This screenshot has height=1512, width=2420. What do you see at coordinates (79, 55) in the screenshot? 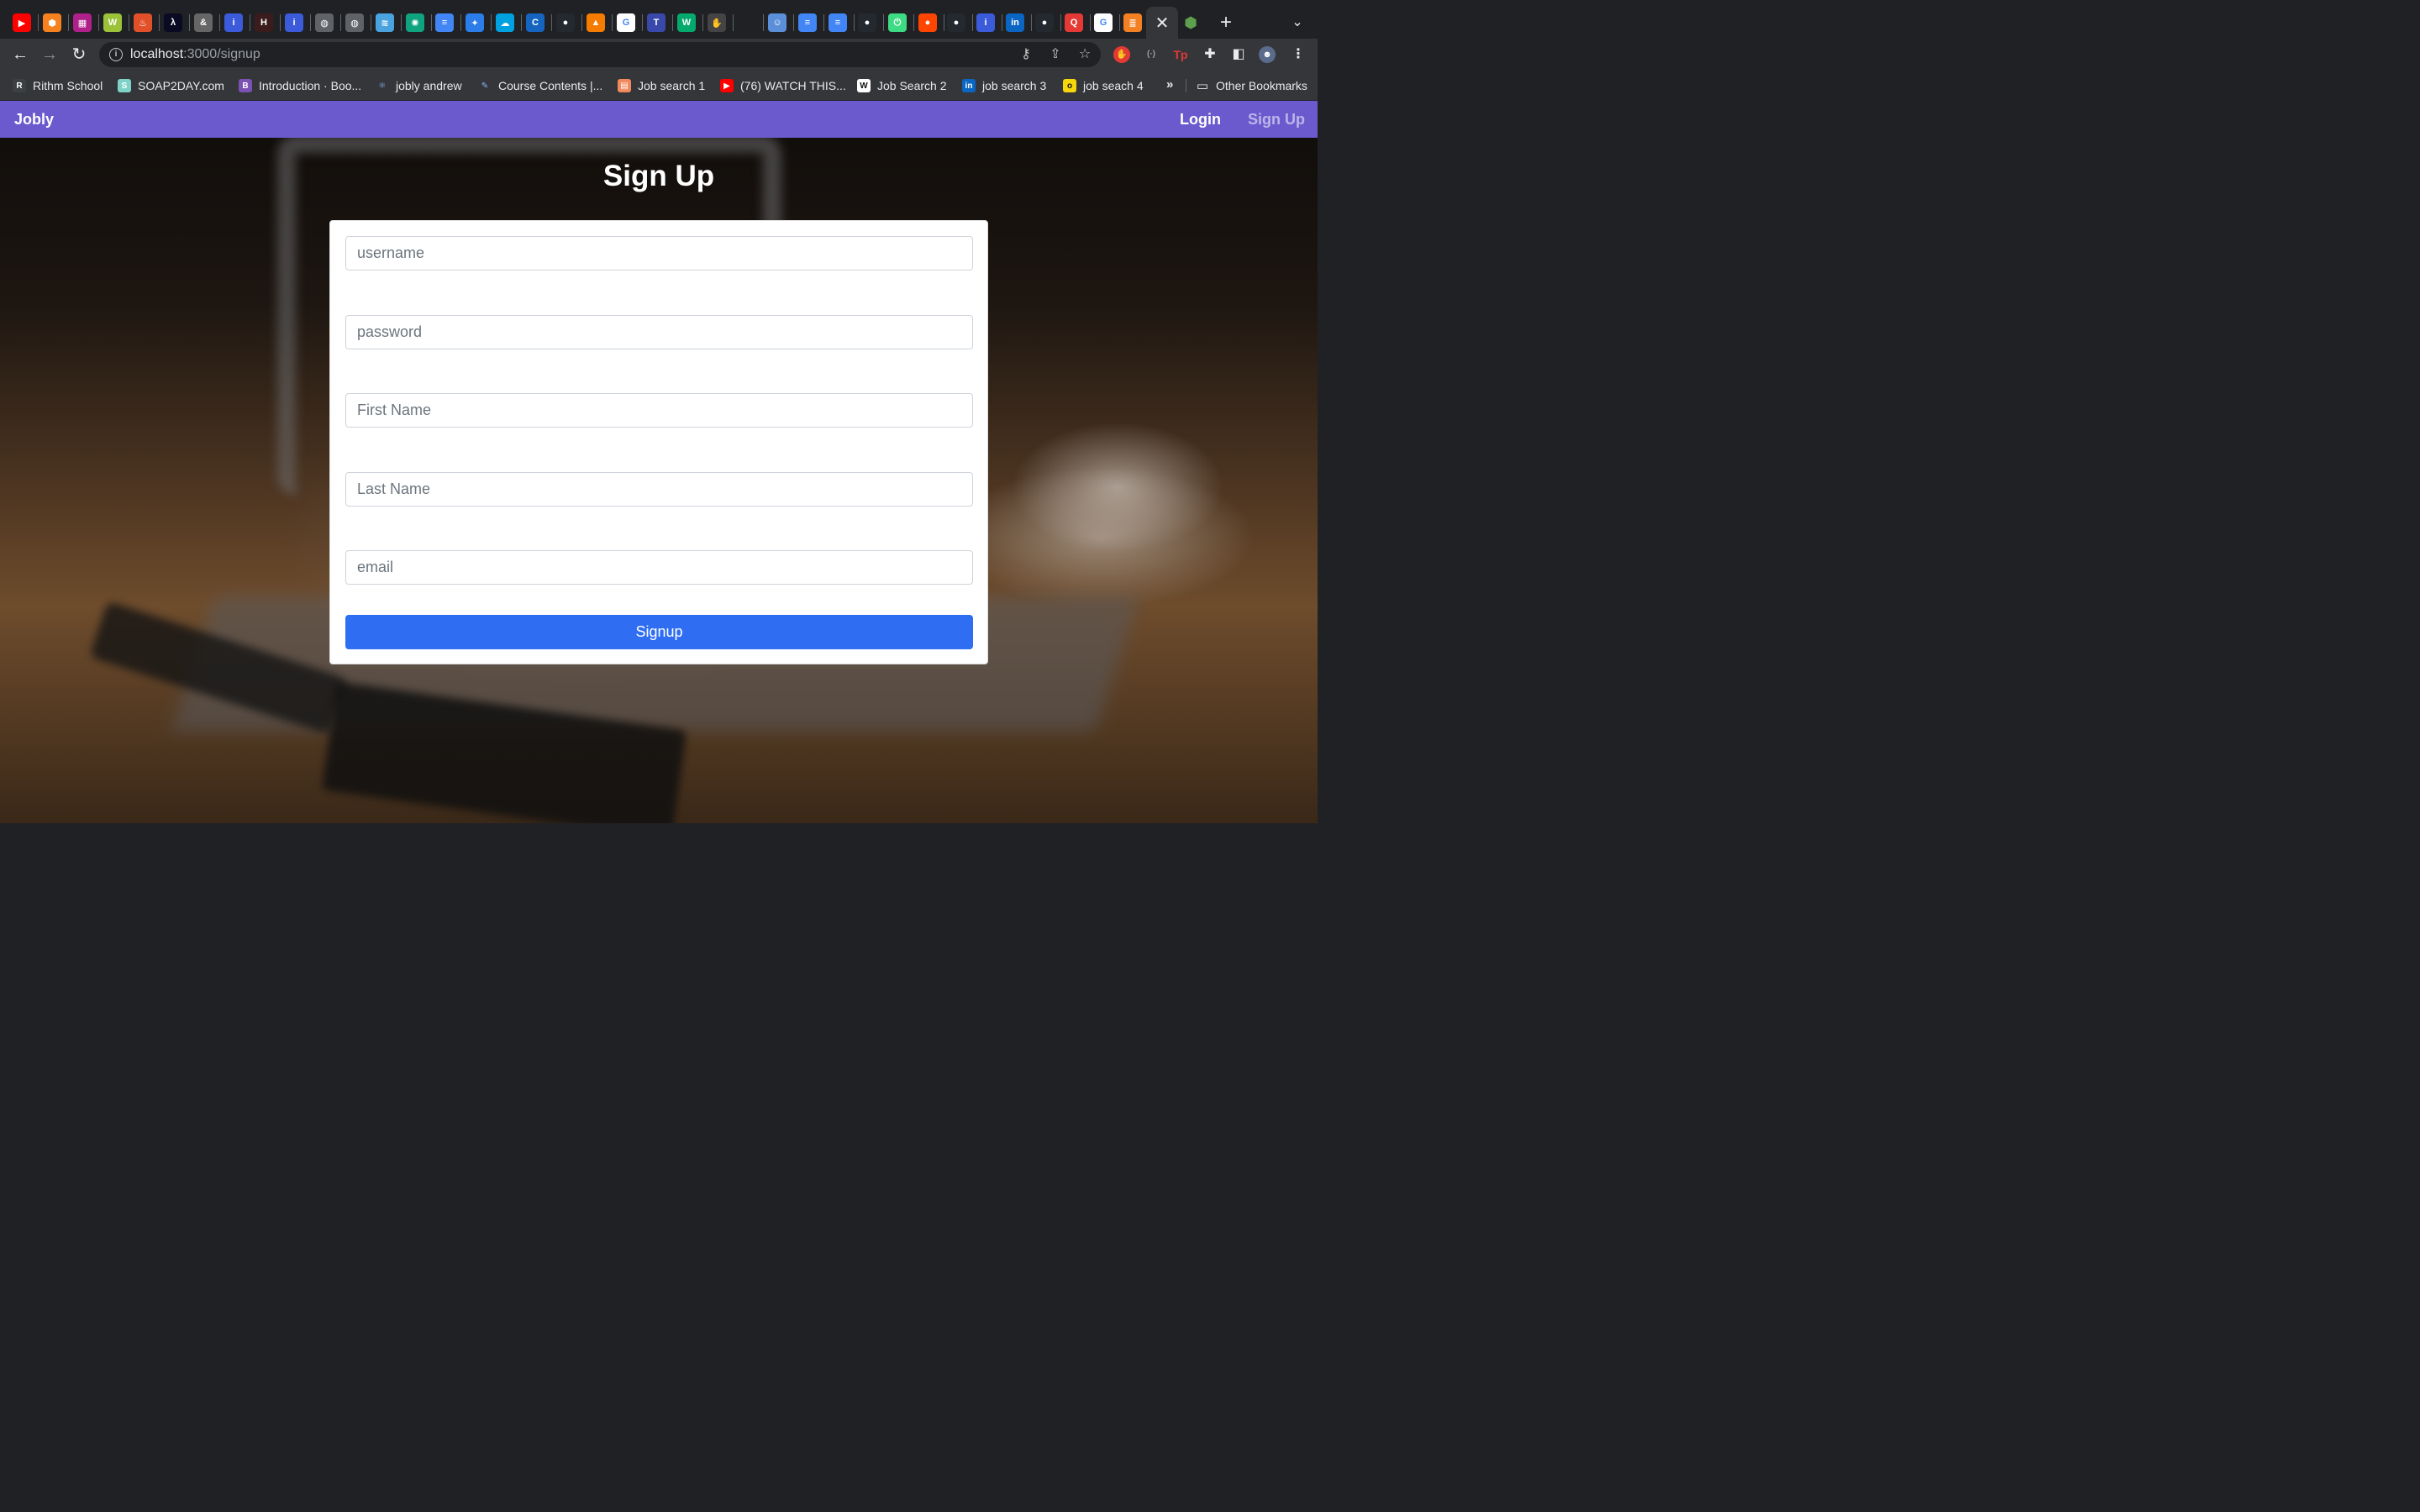
I see `reload-button: ↻` at bounding box center [79, 55].